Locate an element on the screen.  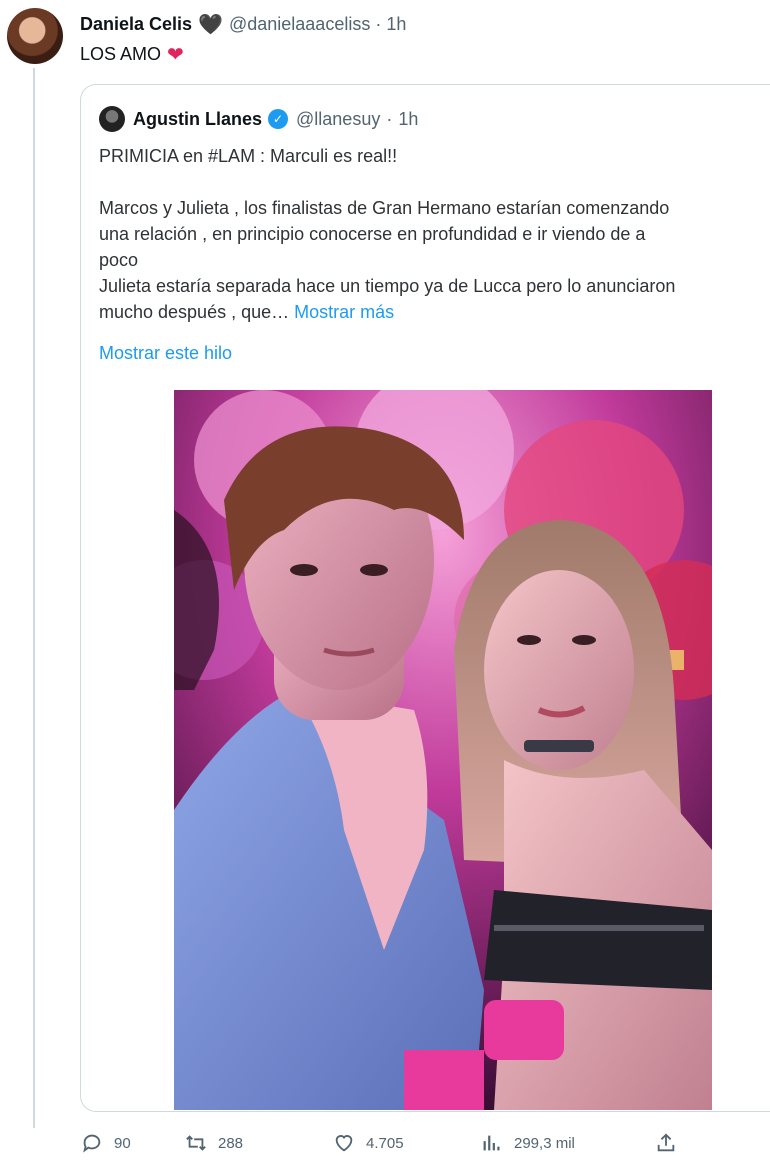
thread-line is located at coordinates (34, 598).